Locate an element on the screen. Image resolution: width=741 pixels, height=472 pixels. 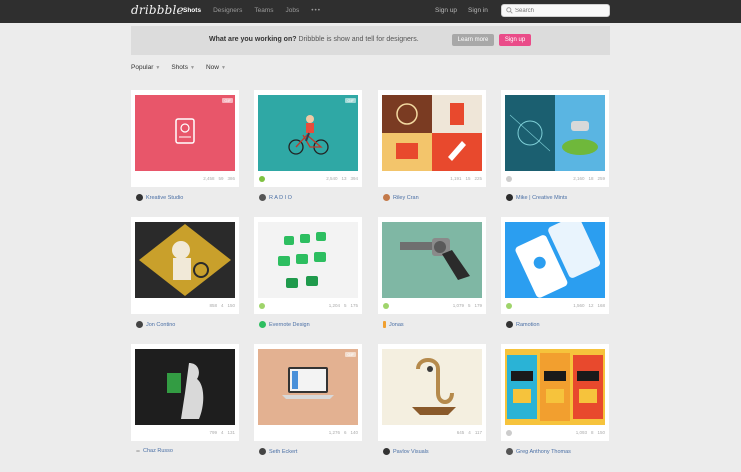
author-name: Riley Cran is located at coordinates (406, 198).